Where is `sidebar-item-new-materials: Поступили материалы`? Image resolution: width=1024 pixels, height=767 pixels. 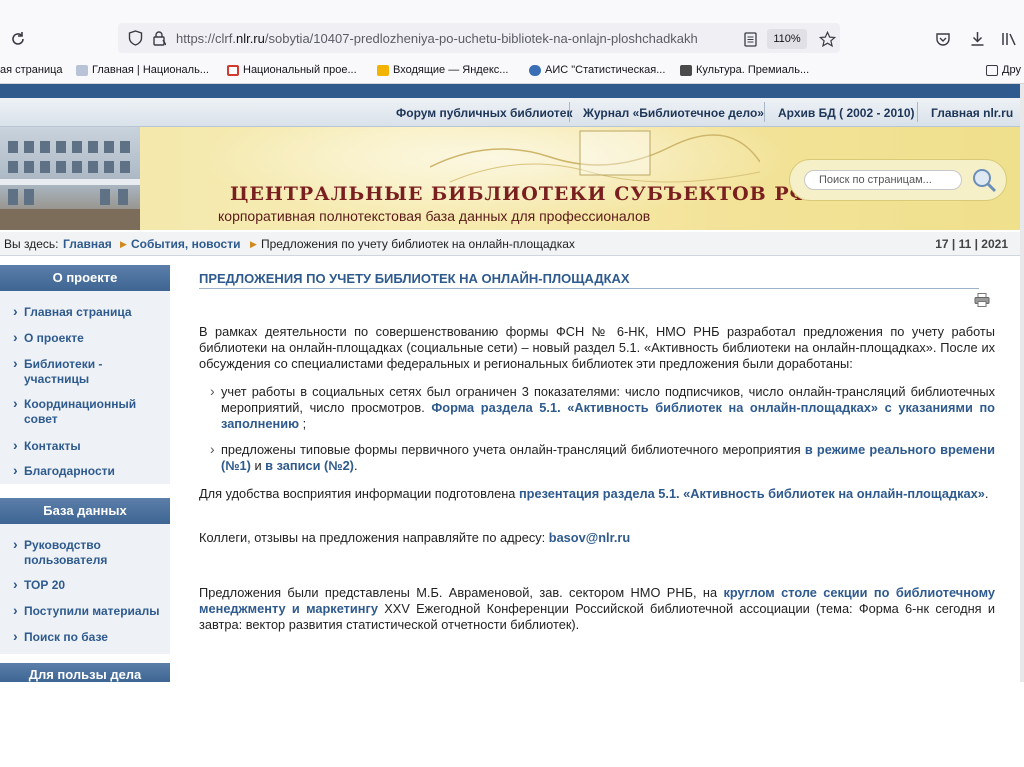 sidebar-item-new-materials: Поступили материалы is located at coordinates (86, 611).